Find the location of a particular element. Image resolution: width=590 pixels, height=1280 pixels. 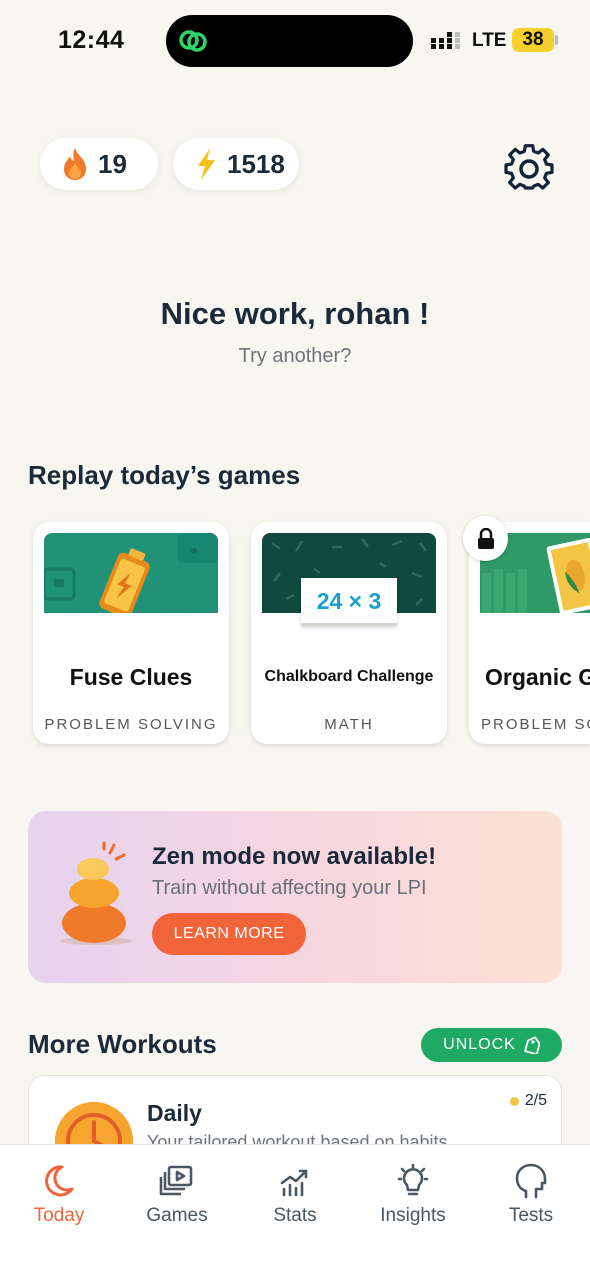

tab-stats: Stats is located at coordinates (295, 1195).